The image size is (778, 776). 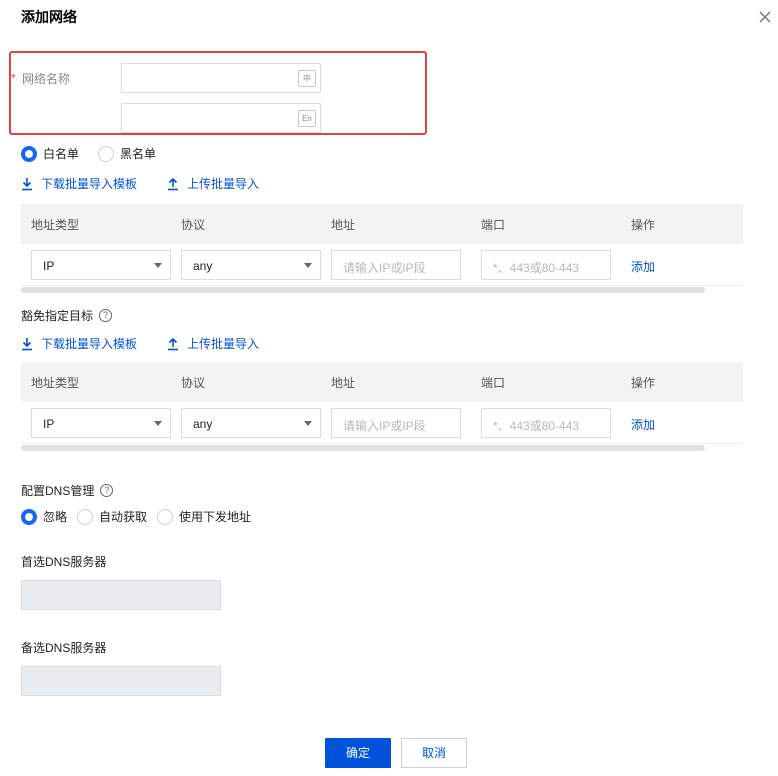 What do you see at coordinates (85, 516) in the screenshot?
I see `dns-auto-radio` at bounding box center [85, 516].